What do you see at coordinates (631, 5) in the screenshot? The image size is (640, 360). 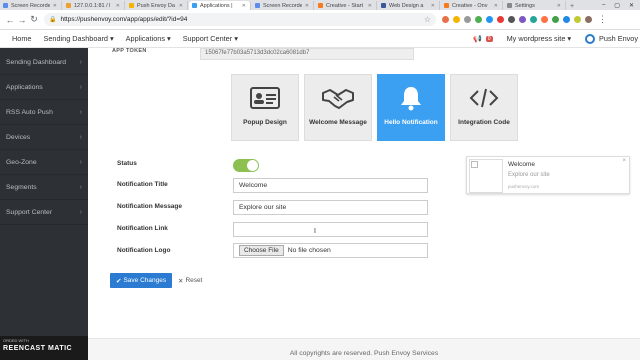 I see `close-window-icon: ✕` at bounding box center [631, 5].